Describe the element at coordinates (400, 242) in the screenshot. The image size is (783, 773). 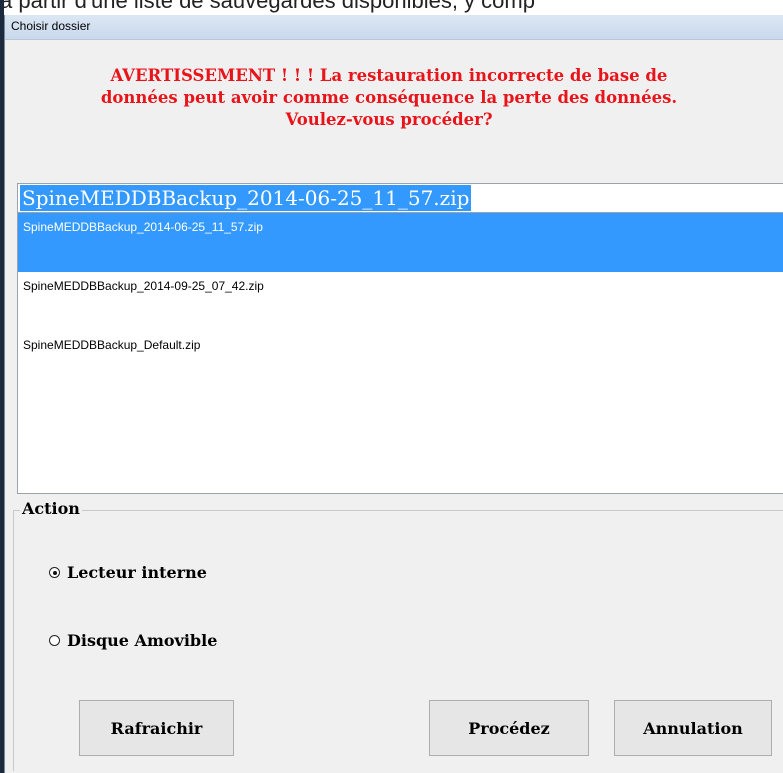
I see `list-item-backup-2014-06-25: SpineMEDDBBackup_2014-06-25_11_57.zip` at that location.